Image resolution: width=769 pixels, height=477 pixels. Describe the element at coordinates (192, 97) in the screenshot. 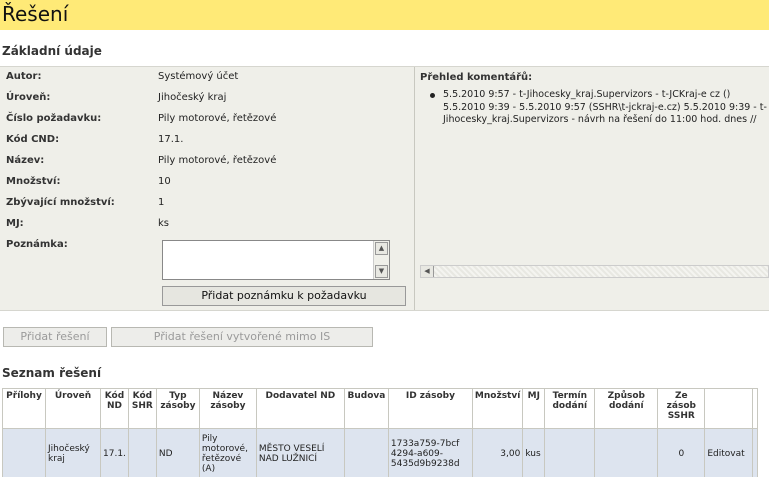

I see `field-value: Jihočeský kraj` at that location.